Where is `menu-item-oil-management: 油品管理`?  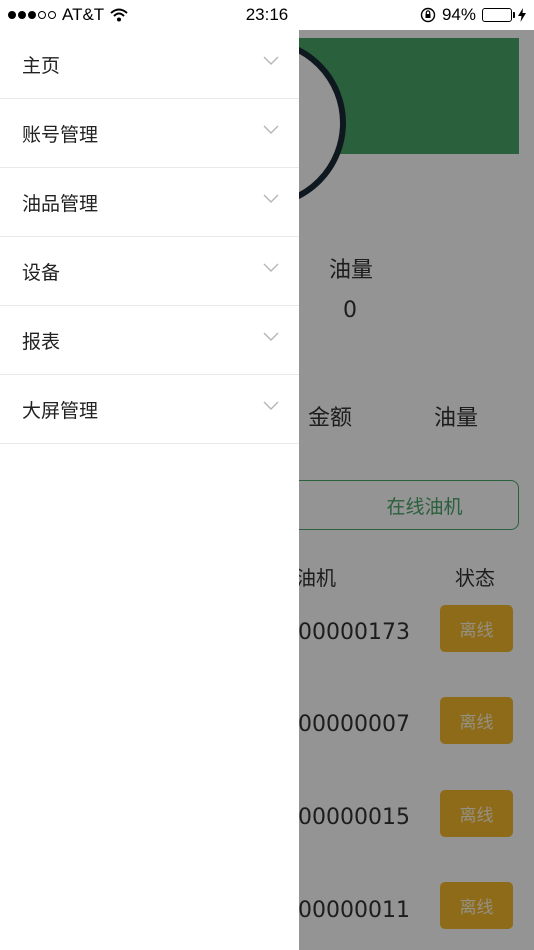 menu-item-oil-management: 油品管理 is located at coordinates (149, 202).